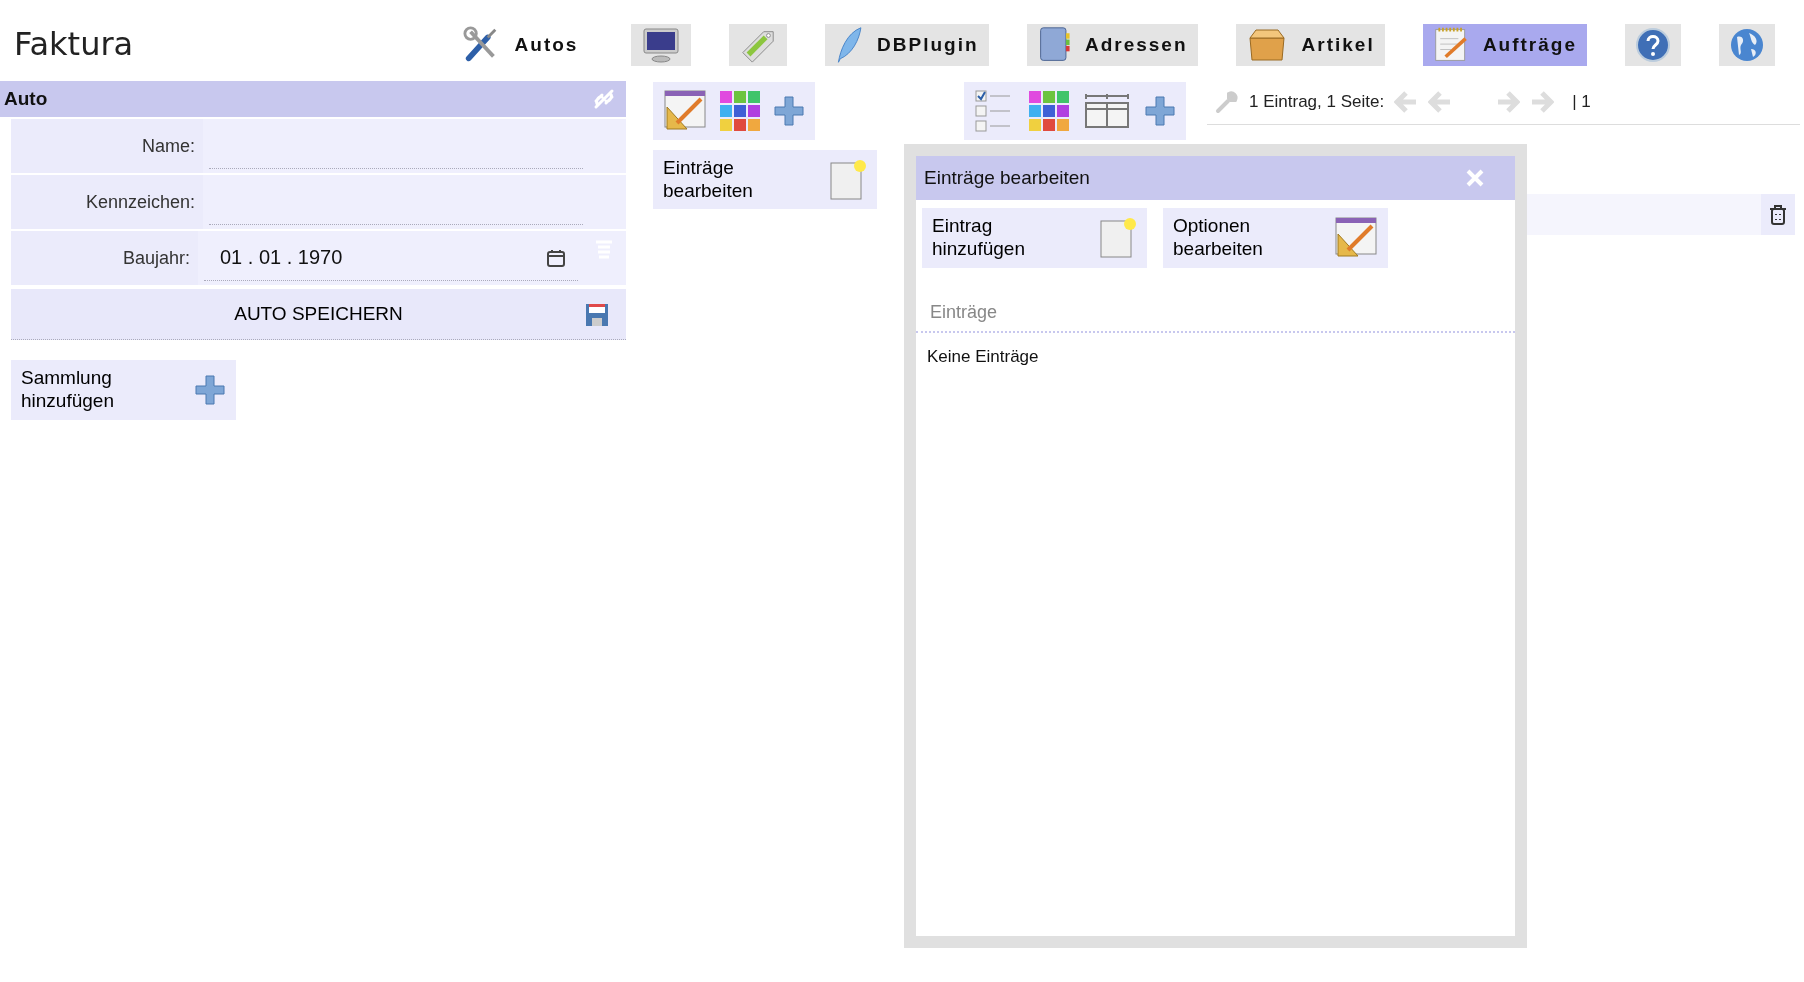 The width and height of the screenshot is (1804, 982). What do you see at coordinates (1310, 45) in the screenshot?
I see `nav-tab: Artikel` at bounding box center [1310, 45].